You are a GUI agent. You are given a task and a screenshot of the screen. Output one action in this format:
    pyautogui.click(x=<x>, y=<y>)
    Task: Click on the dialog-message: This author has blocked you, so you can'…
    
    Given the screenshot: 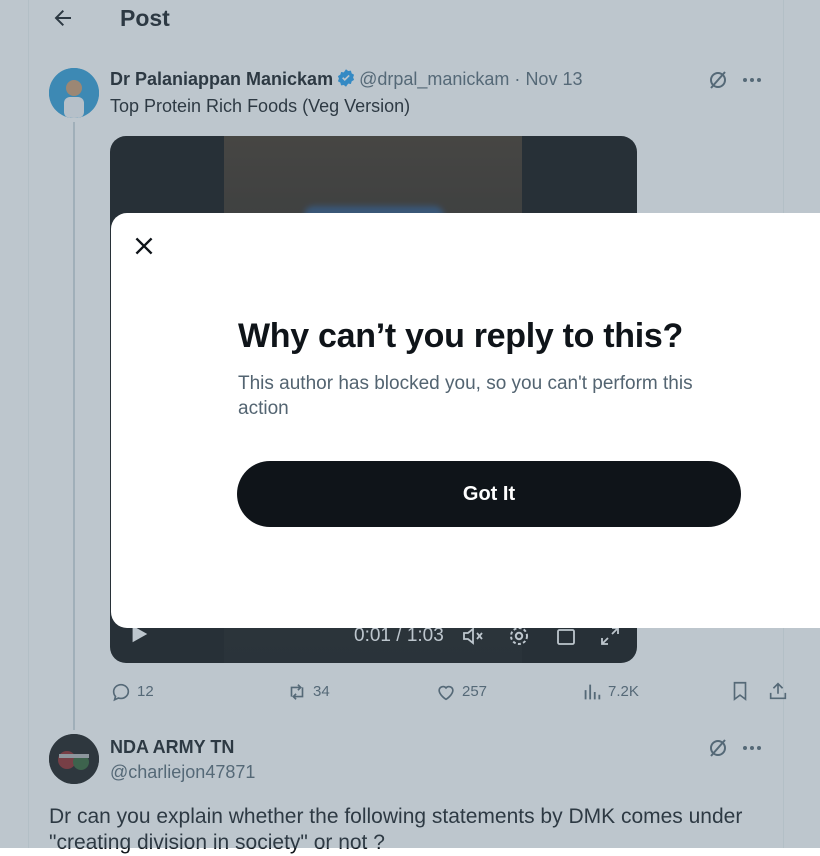 What is the action you would take?
    pyautogui.click(x=465, y=396)
    